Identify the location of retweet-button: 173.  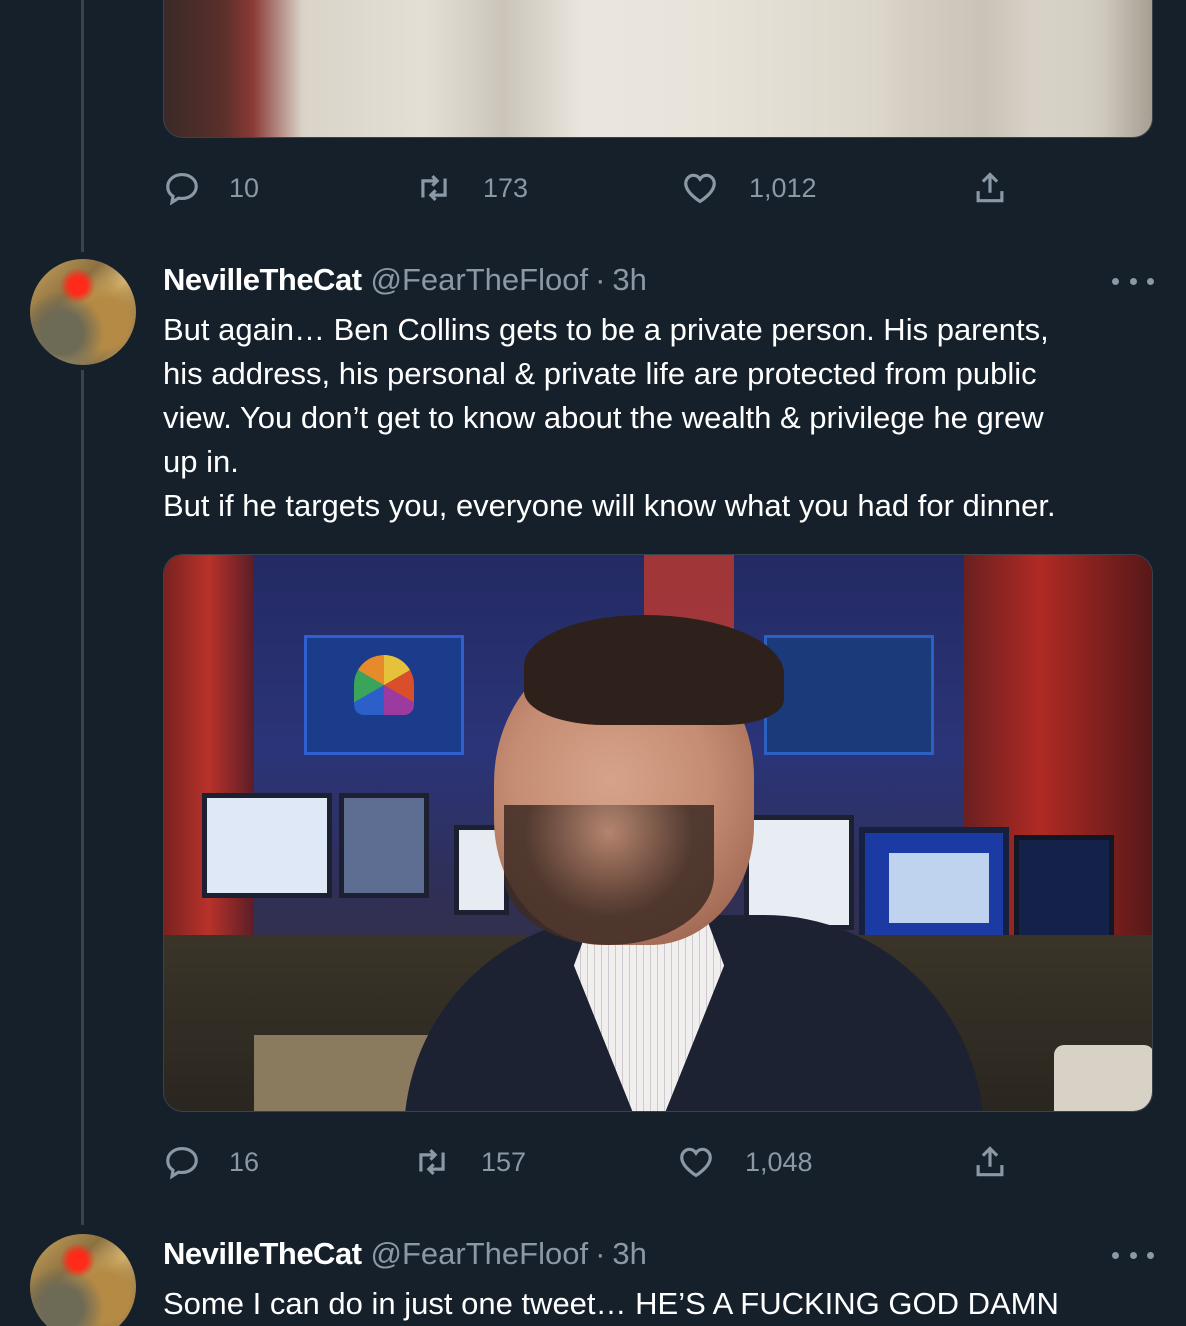
(471, 188).